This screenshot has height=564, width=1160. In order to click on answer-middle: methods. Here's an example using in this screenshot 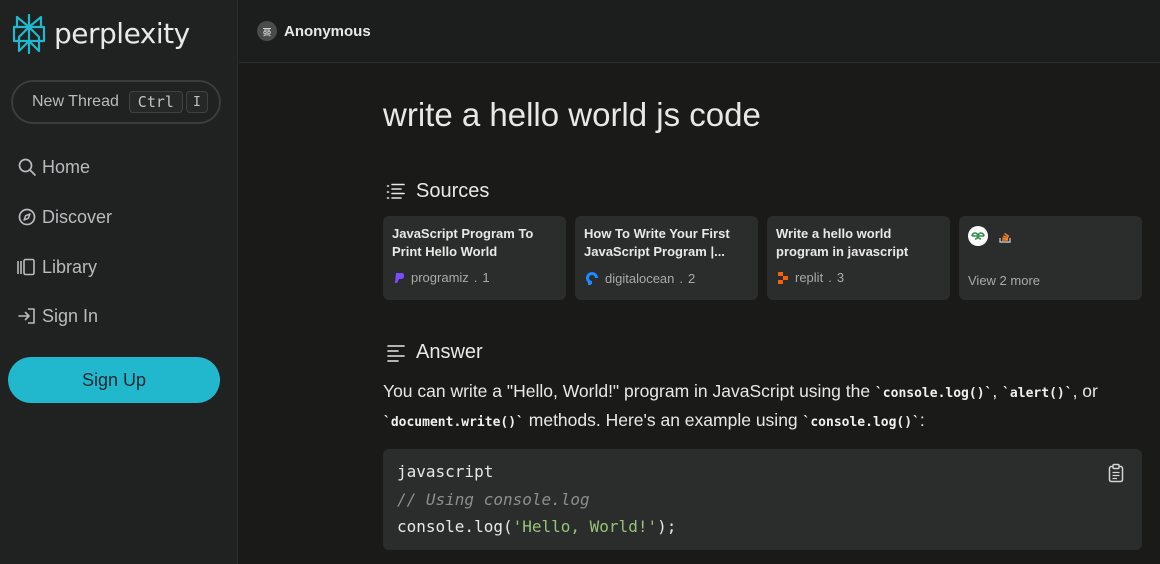, I will do `click(663, 420)`.